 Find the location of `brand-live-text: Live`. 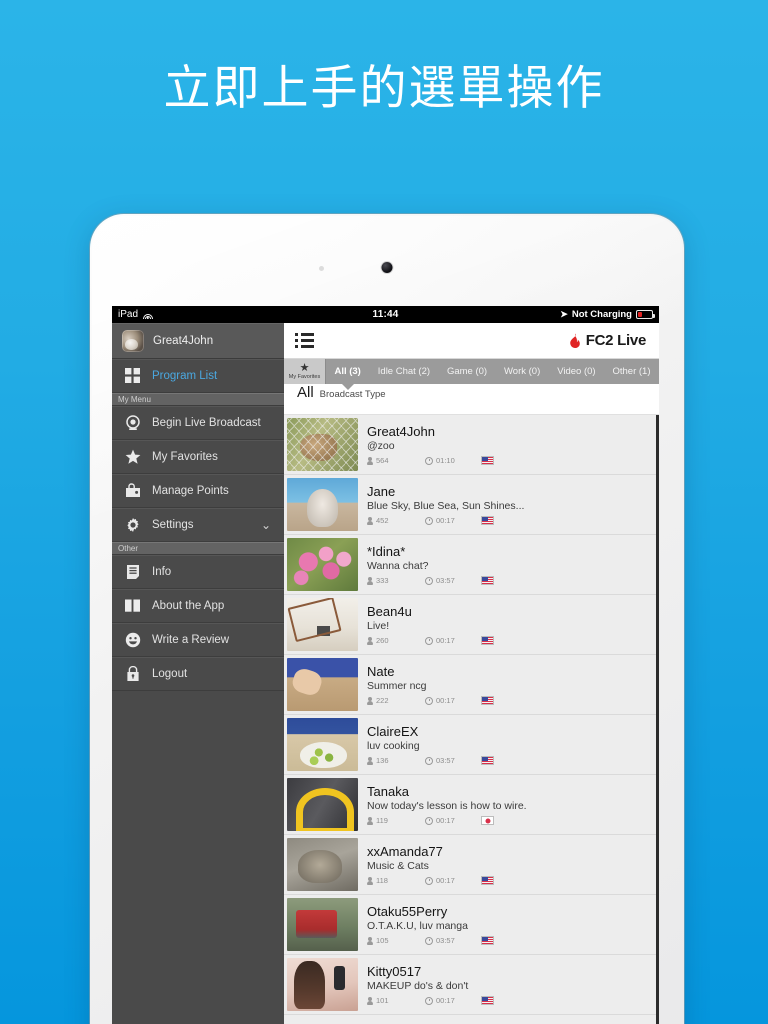

brand-live-text: Live is located at coordinates (631, 340).